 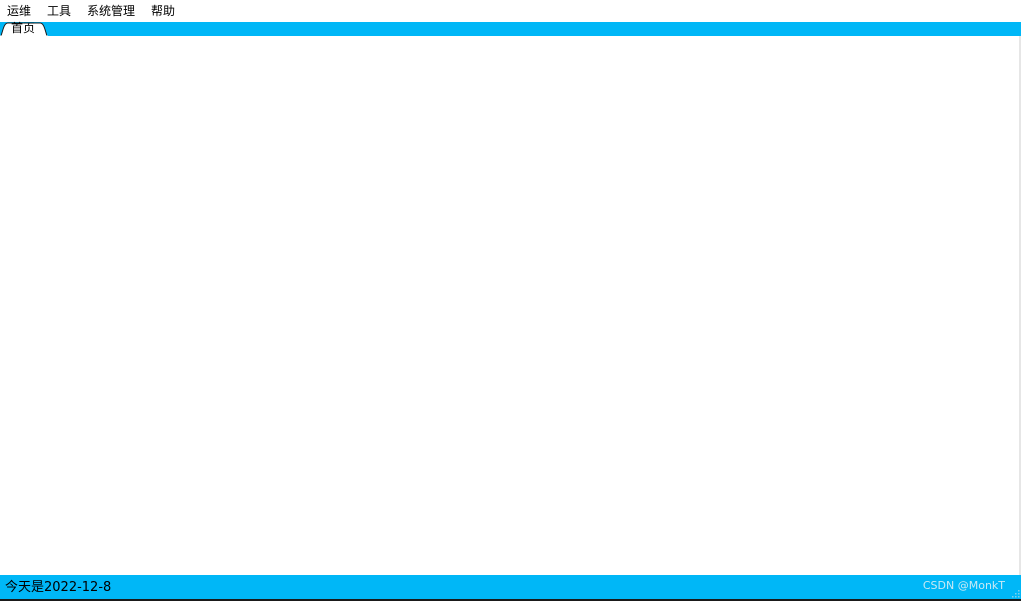 I want to click on status-bar: 今天是2022-12-8 CSDN @MonkT, so click(x=510, y=587).